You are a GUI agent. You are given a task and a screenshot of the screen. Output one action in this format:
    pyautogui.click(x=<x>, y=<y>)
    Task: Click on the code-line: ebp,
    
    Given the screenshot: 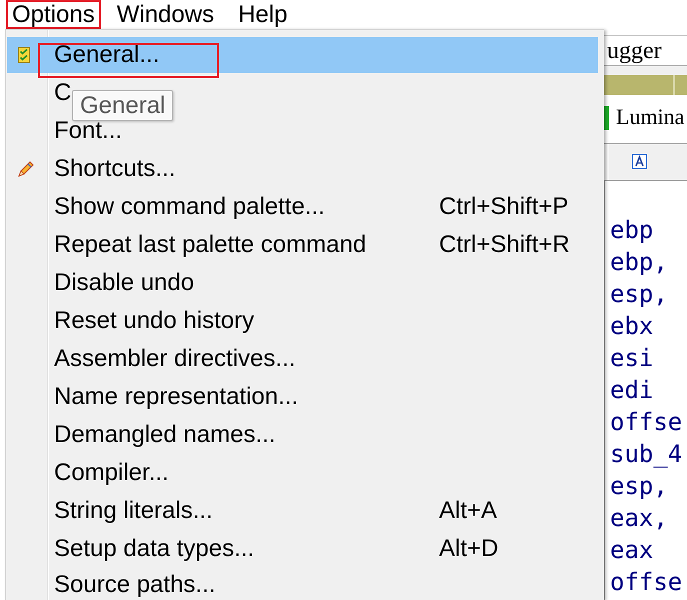 What is the action you would take?
    pyautogui.click(x=639, y=262)
    